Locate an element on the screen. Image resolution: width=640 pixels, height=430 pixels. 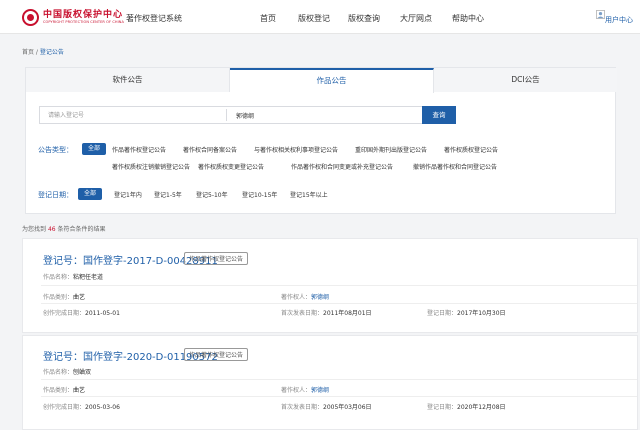
result-count-suffix: 条符合条件的结果 is located at coordinates (81, 229).